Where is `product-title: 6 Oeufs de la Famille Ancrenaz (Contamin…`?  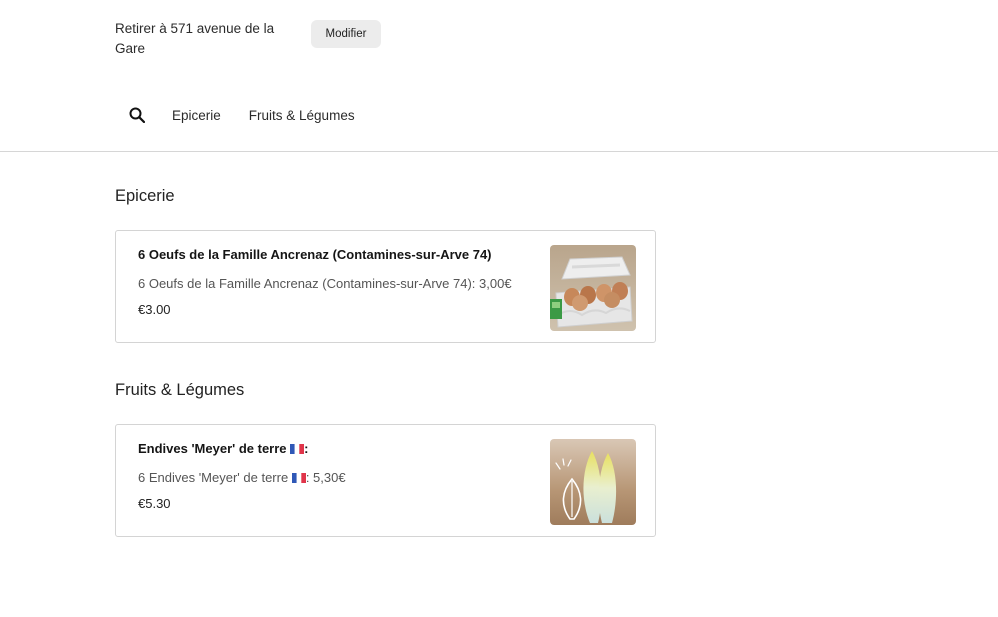
product-title: 6 Oeufs de la Famille Ancrenaz (Contamin… is located at coordinates (315, 254).